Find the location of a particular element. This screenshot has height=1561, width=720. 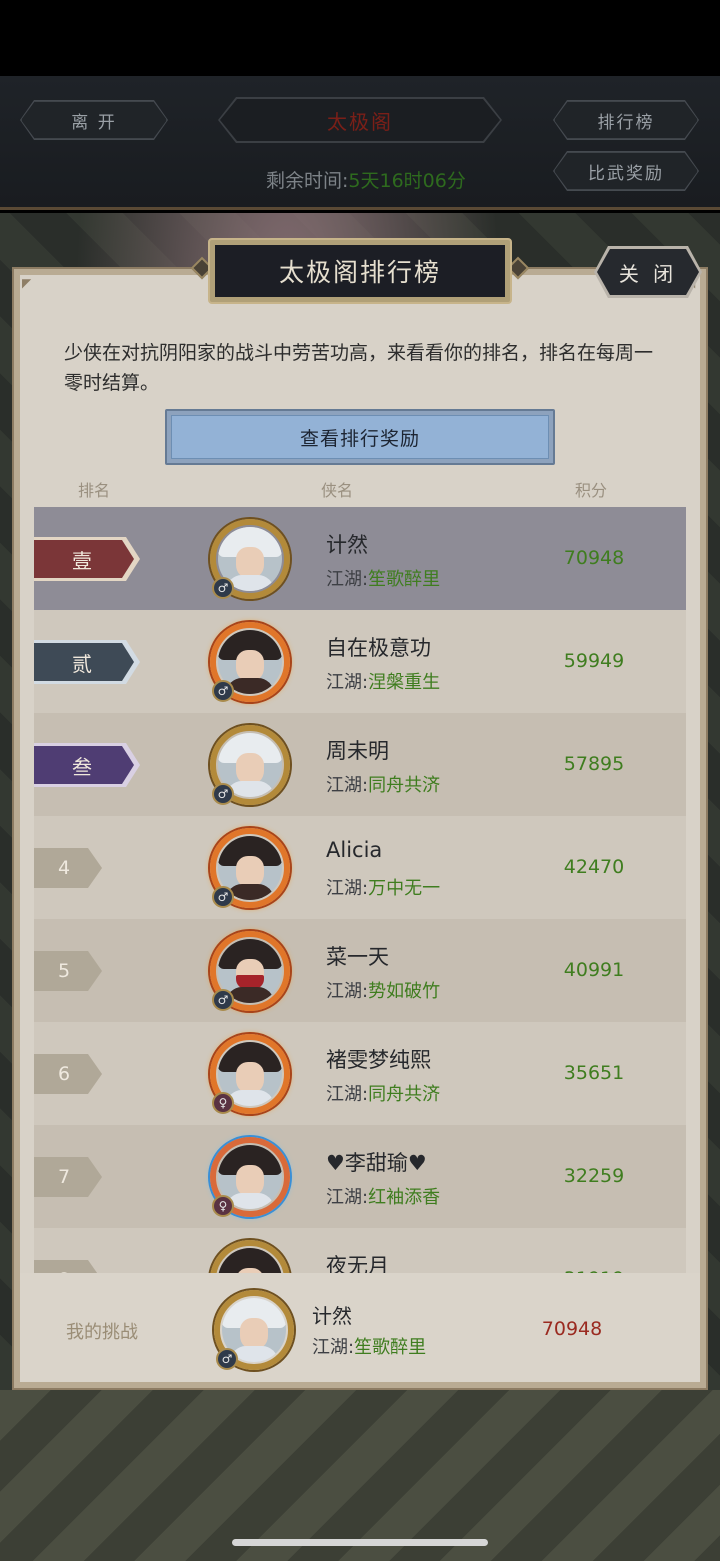

view-rewards-button: 查看排行奖励 is located at coordinates (360, 437).